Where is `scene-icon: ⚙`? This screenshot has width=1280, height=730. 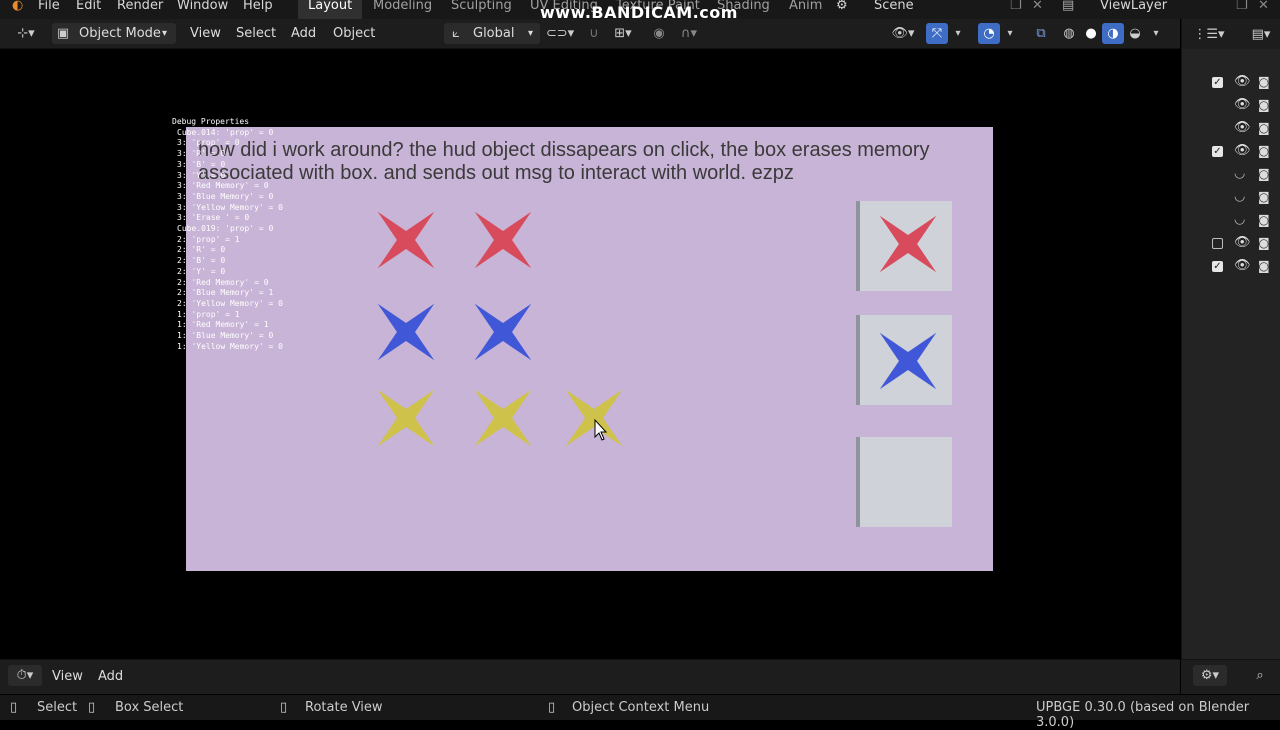
scene-icon: ⚙ is located at coordinates (842, 6).